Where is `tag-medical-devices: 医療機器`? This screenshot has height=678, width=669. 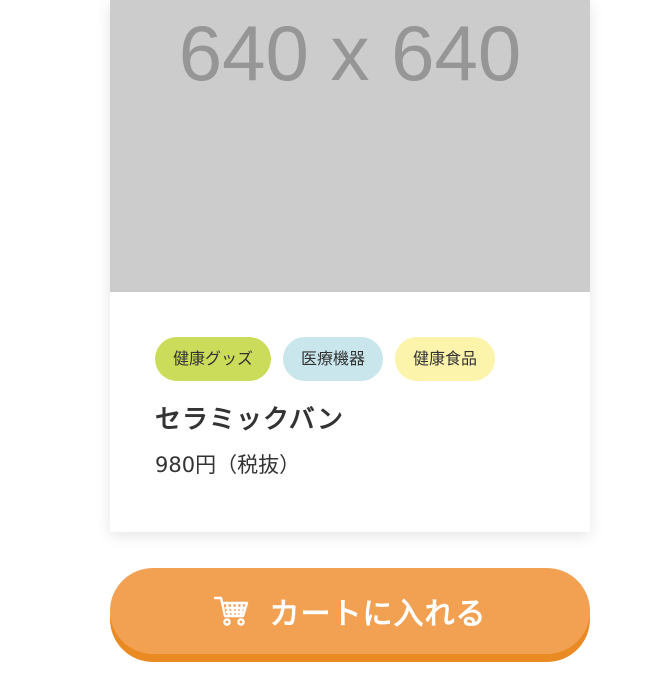
tag-medical-devices: 医療機器 is located at coordinates (333, 359).